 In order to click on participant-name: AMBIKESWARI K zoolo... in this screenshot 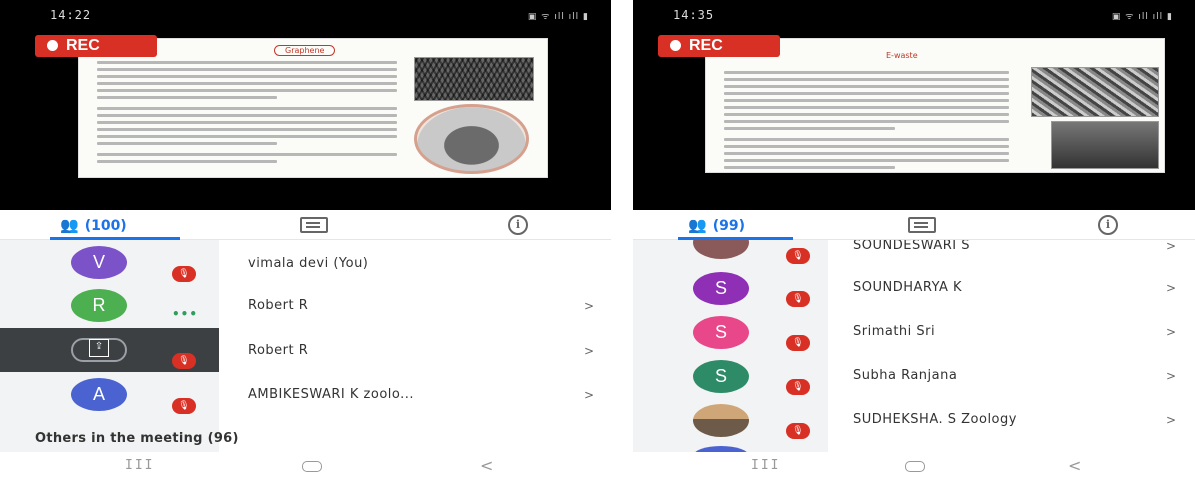, I will do `click(331, 394)`.